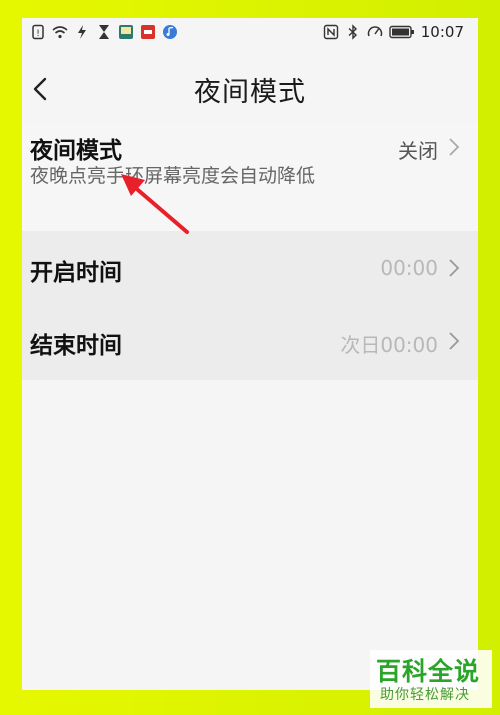 Image resolution: width=500 pixels, height=715 pixels. Describe the element at coordinates (425, 695) in the screenshot. I see `watermark-subtitle: 助你轻松解决` at that location.